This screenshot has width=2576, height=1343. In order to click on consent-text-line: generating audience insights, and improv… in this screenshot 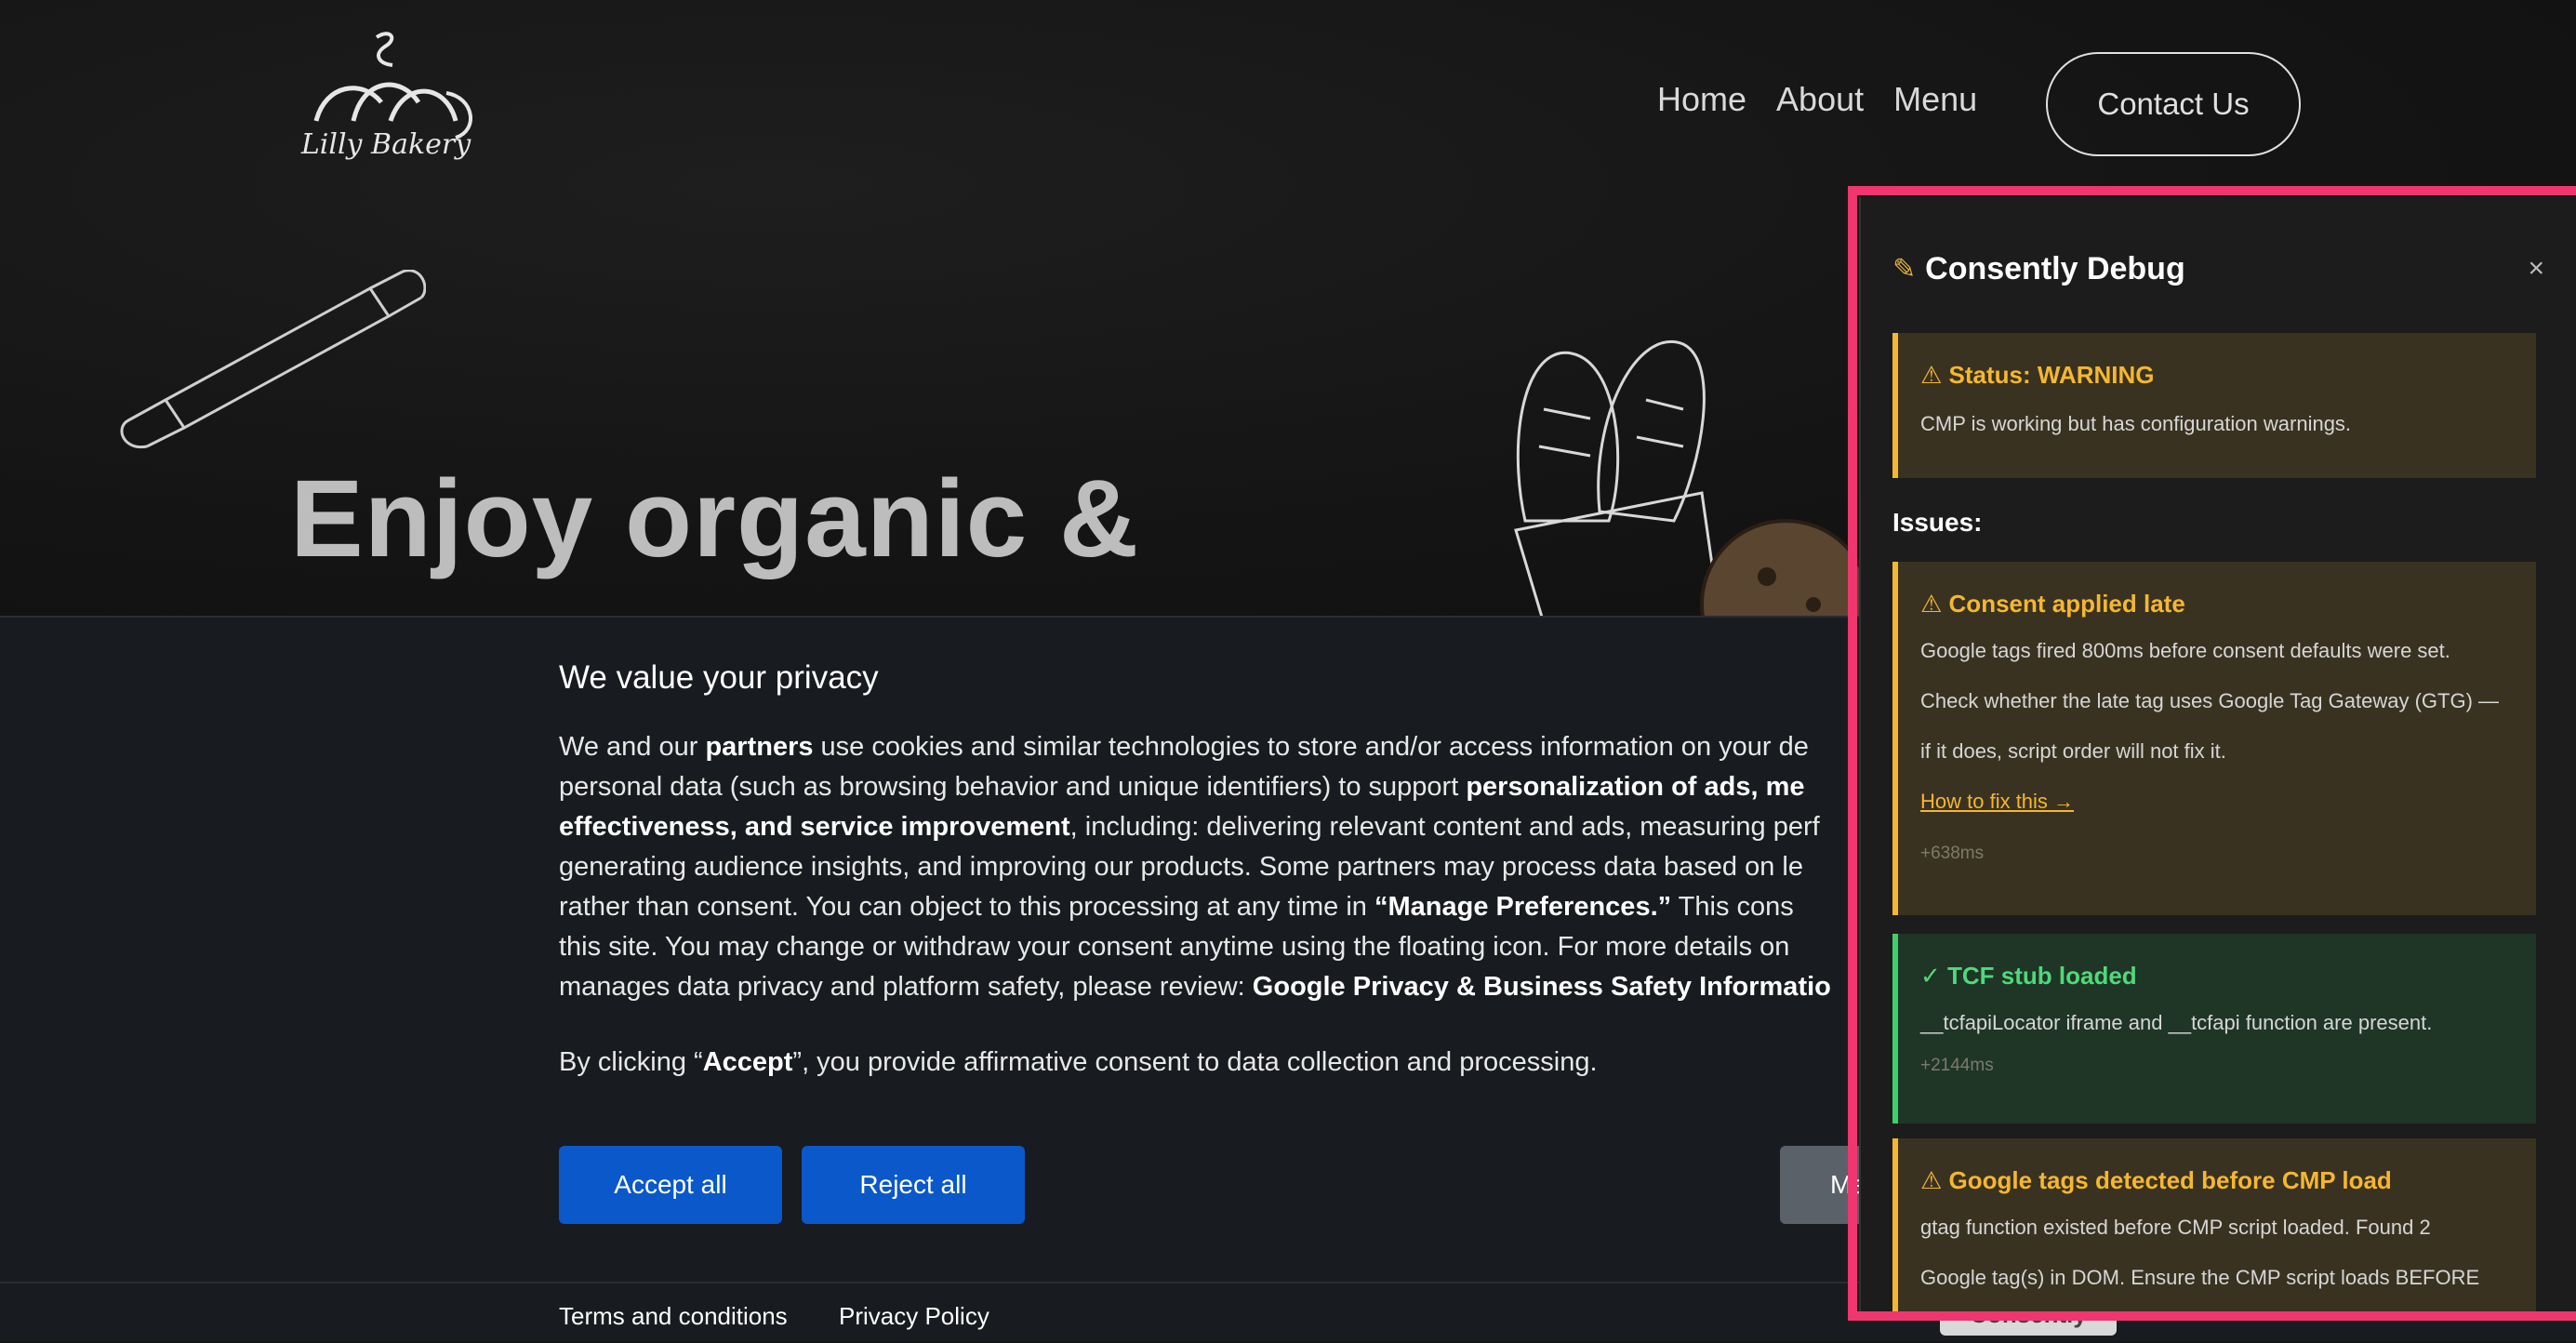, I will do `click(1238, 867)`.